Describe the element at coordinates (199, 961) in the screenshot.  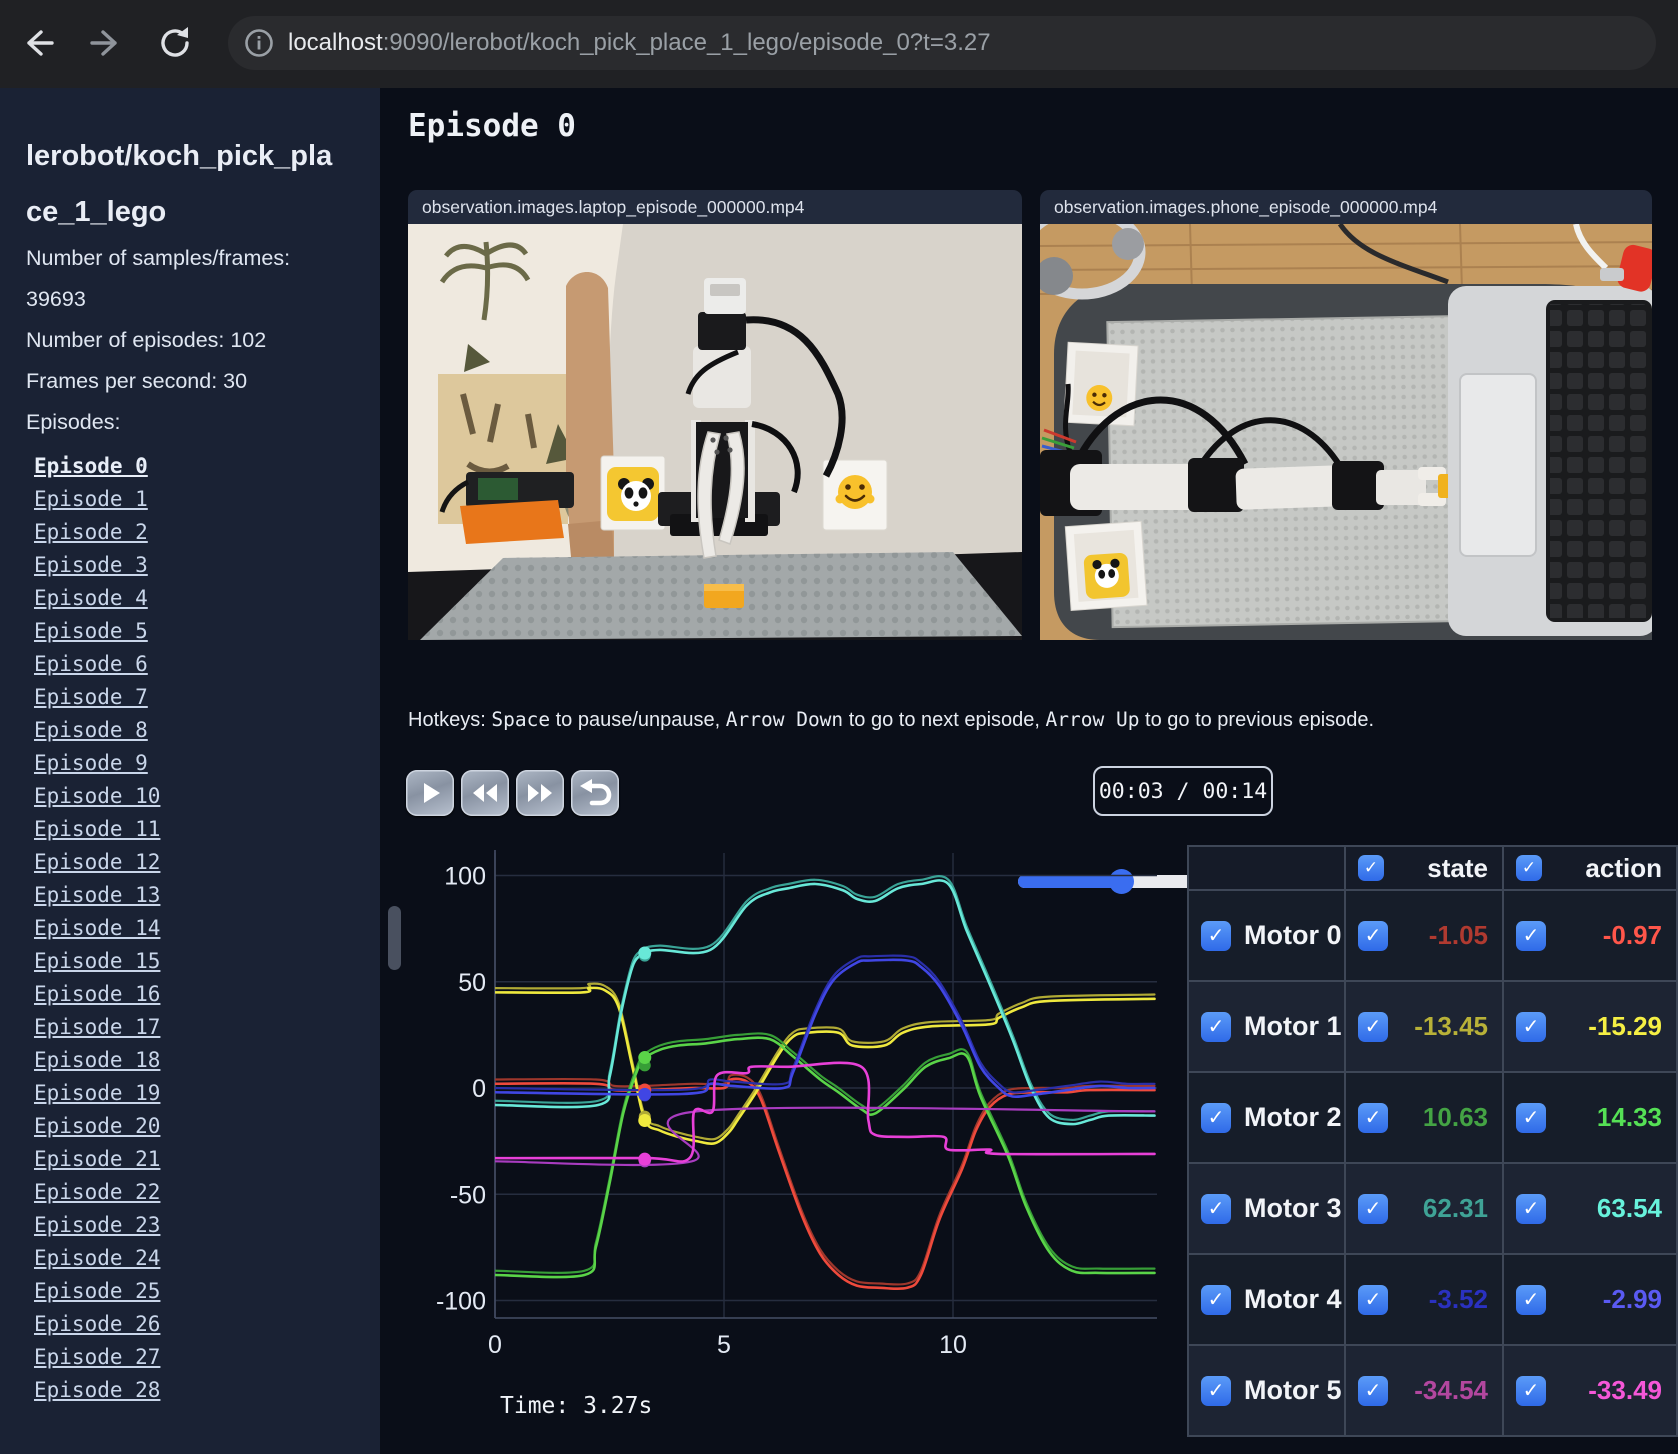
I see `sidebar-episode-link: Episode 15` at that location.